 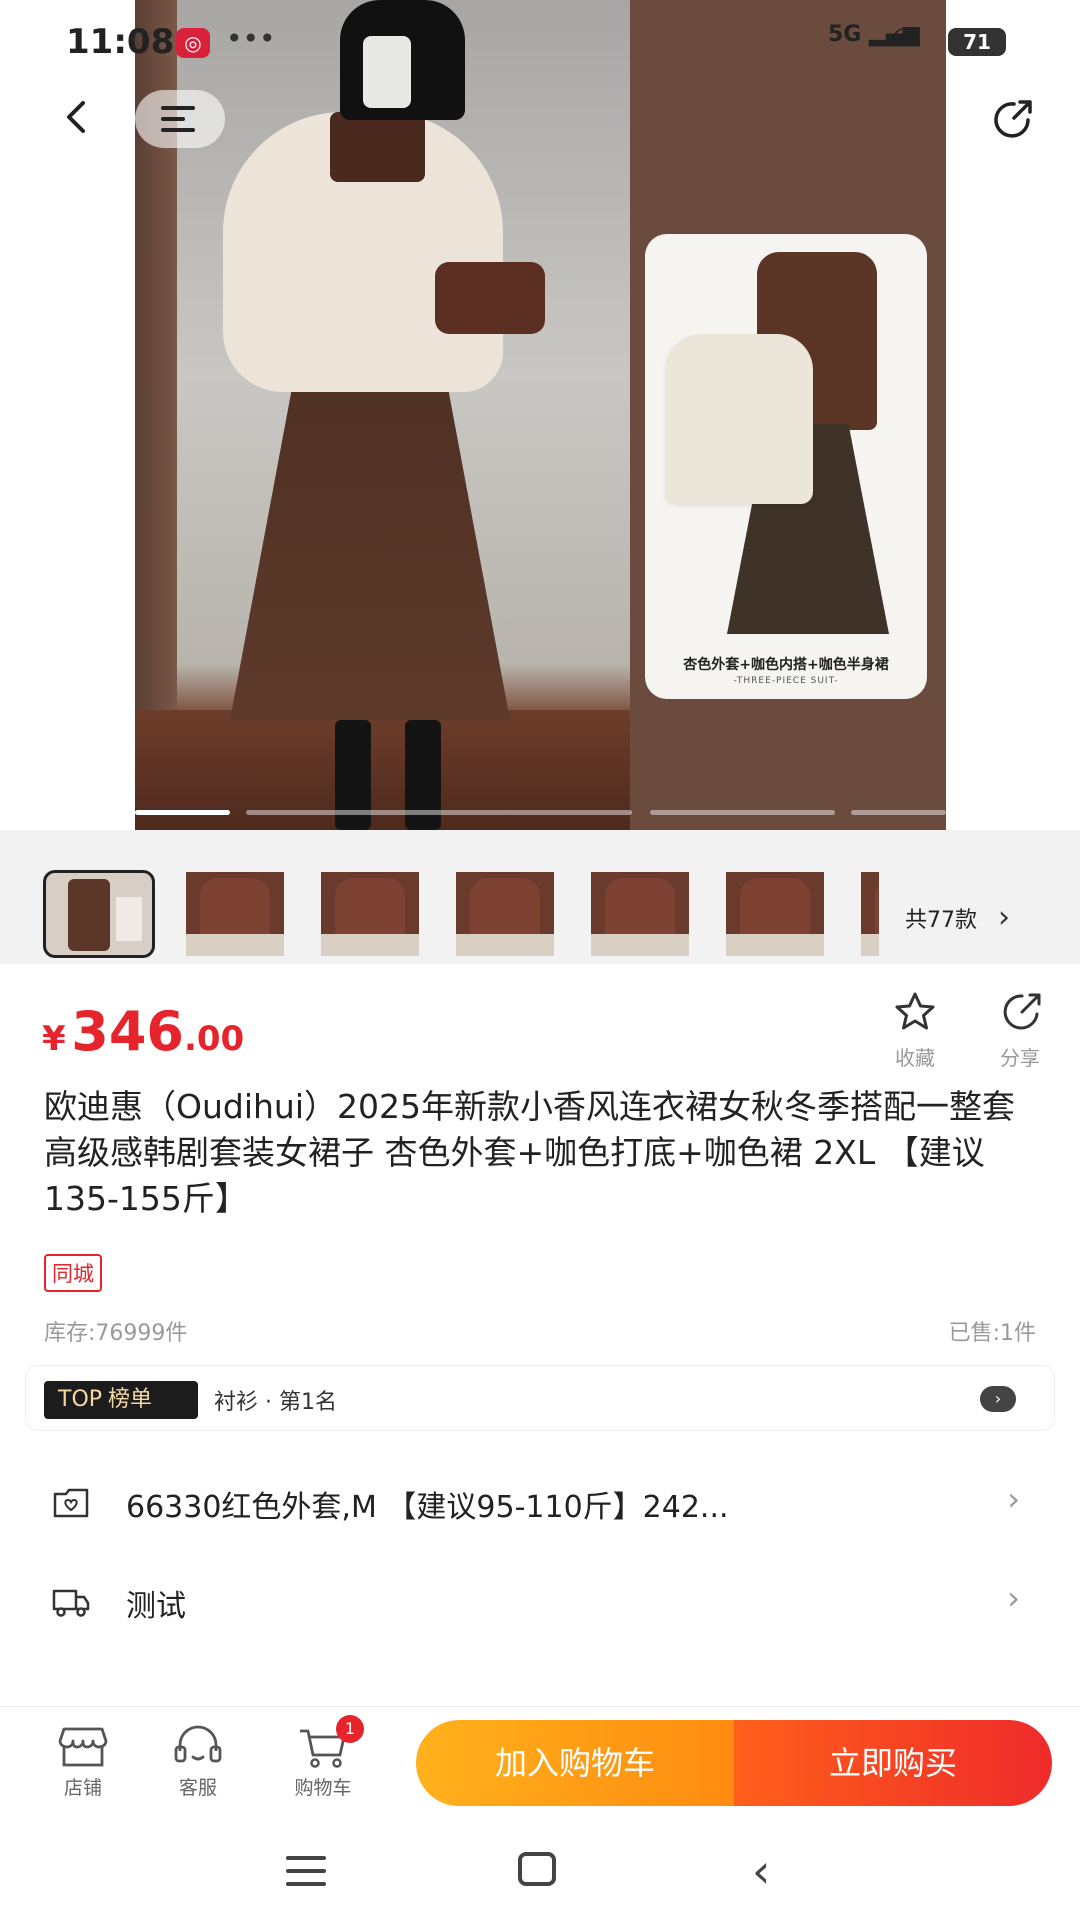 I want to click on all-variants-link: 共77款 ›, so click(x=957, y=917).